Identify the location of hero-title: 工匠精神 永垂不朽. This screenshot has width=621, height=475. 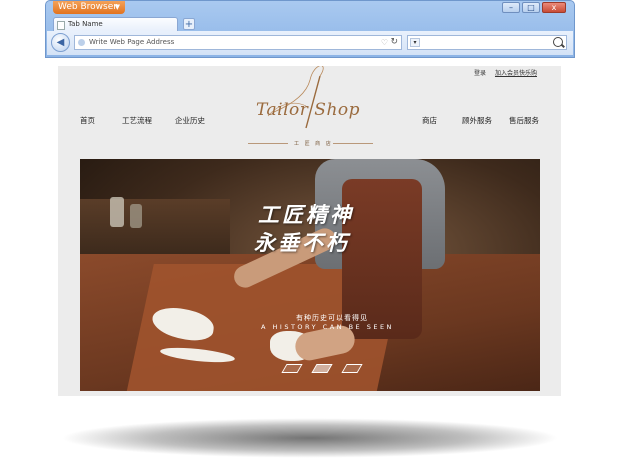
(304, 229).